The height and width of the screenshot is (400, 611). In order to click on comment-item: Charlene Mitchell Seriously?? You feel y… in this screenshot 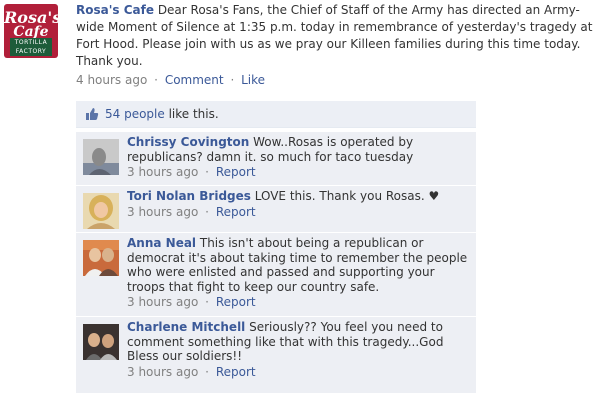, I will do `click(276, 355)`.